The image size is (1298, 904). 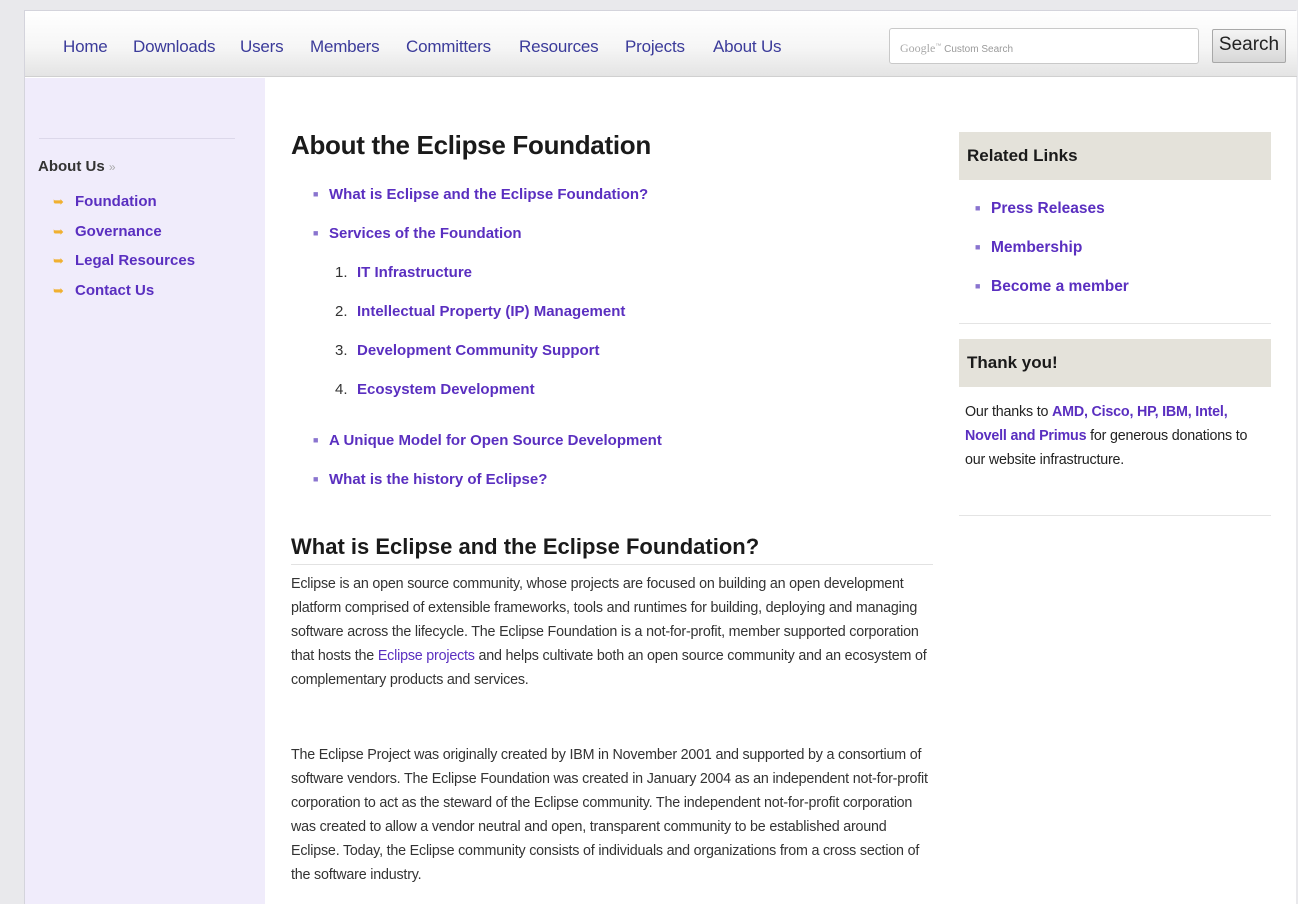 What do you see at coordinates (446, 389) in the screenshot?
I see `toc-link-ecosystem-development: Ecosystem Development` at bounding box center [446, 389].